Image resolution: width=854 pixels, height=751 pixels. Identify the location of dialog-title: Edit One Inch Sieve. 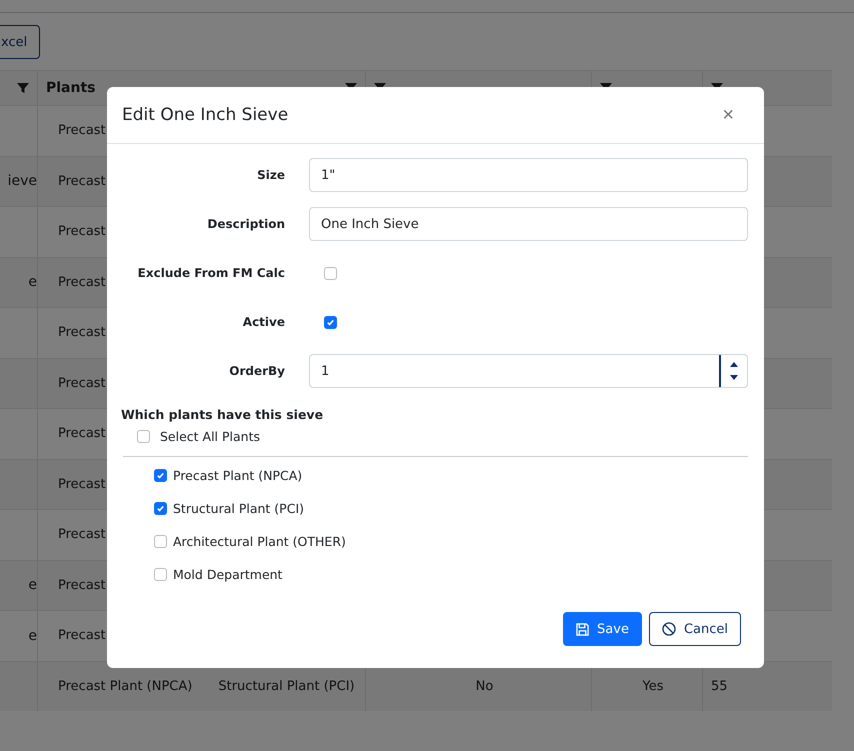
(205, 115).